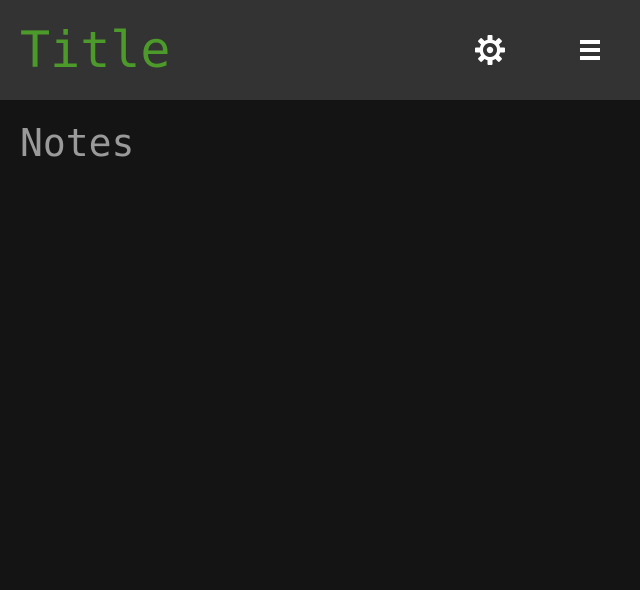 The height and width of the screenshot is (590, 640). I want to click on gear-icon, so click(490, 50).